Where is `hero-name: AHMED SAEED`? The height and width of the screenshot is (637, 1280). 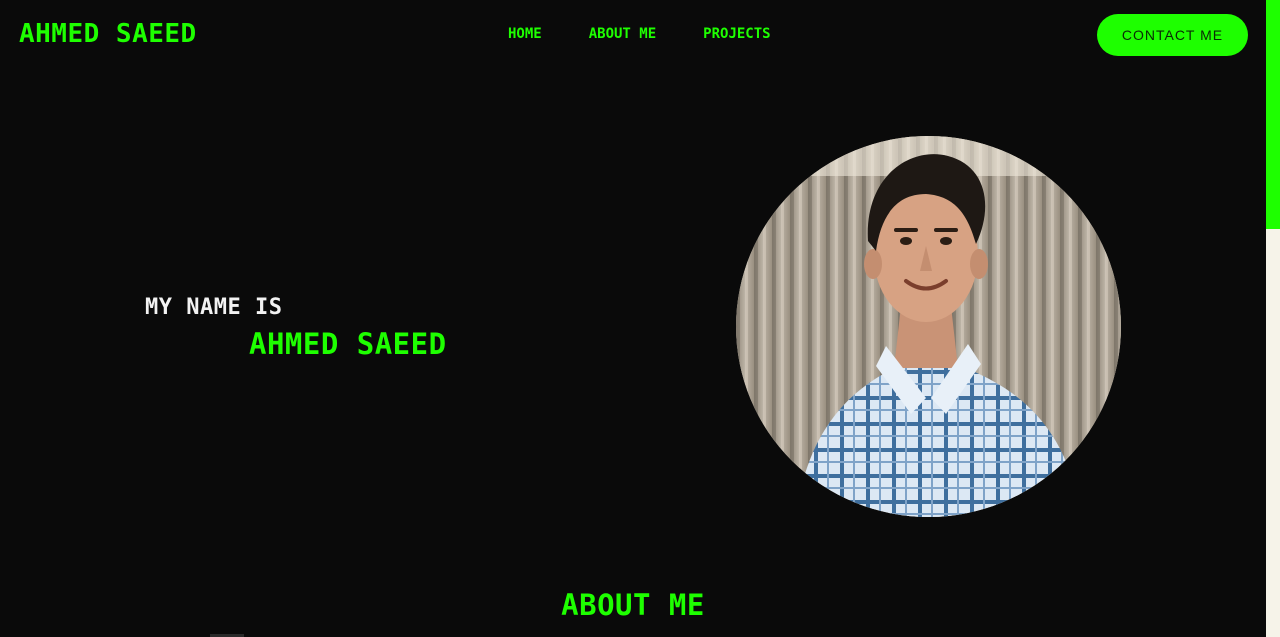
hero-name: AHMED SAEED is located at coordinates (348, 344).